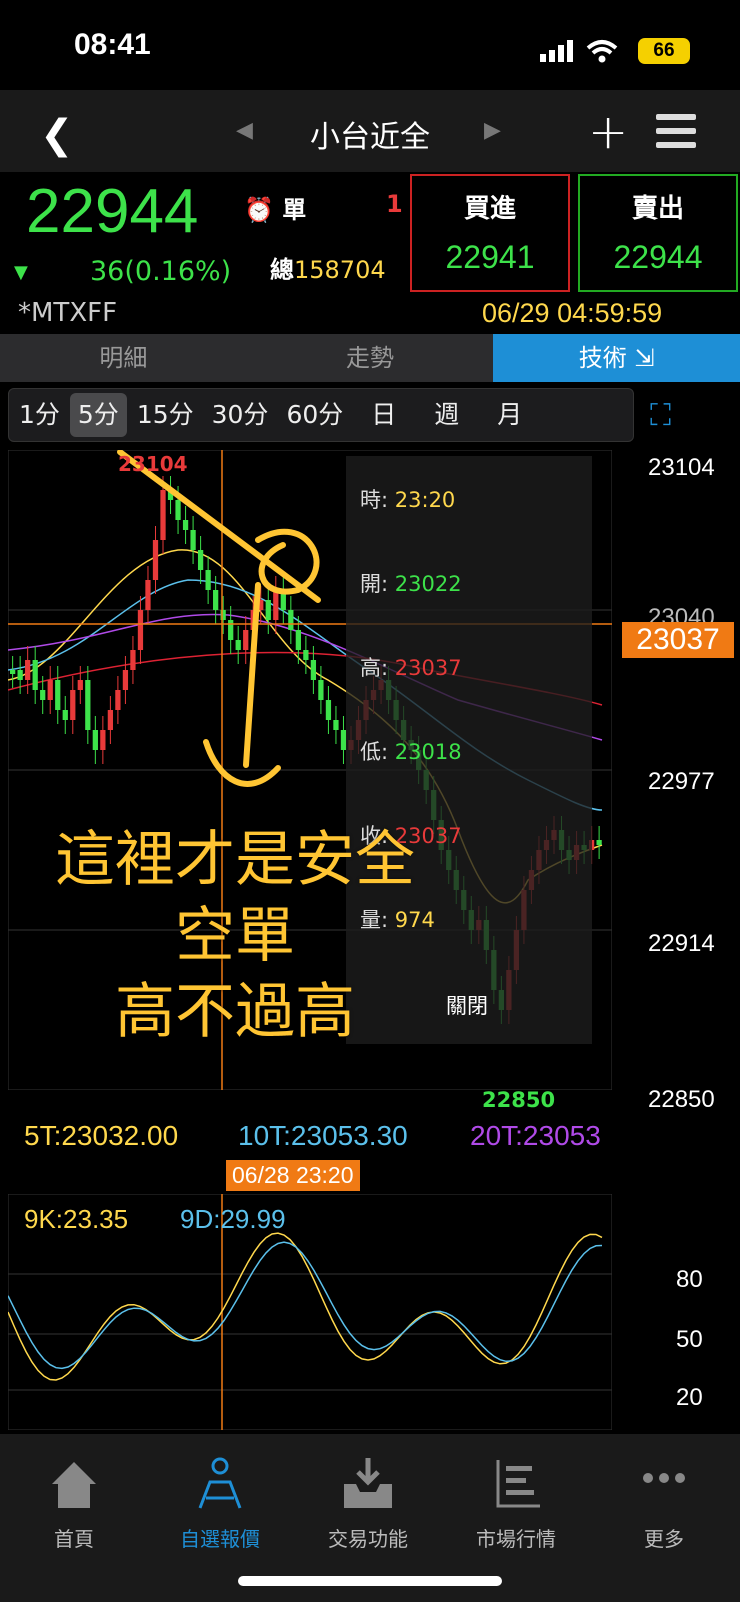 The height and width of the screenshot is (1602, 740). I want to click on annotation-circle, so click(287, 561).